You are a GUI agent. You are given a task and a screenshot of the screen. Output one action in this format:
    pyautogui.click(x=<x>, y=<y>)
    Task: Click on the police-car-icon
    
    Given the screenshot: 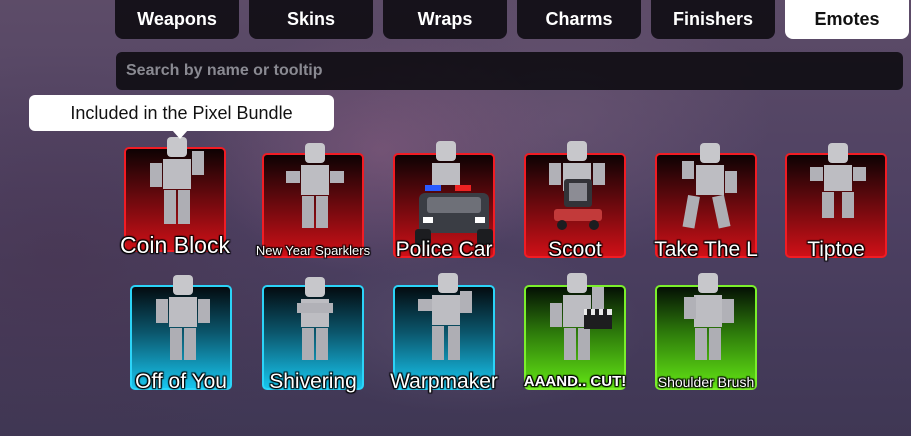 What is the action you would take?
    pyautogui.click(x=454, y=215)
    